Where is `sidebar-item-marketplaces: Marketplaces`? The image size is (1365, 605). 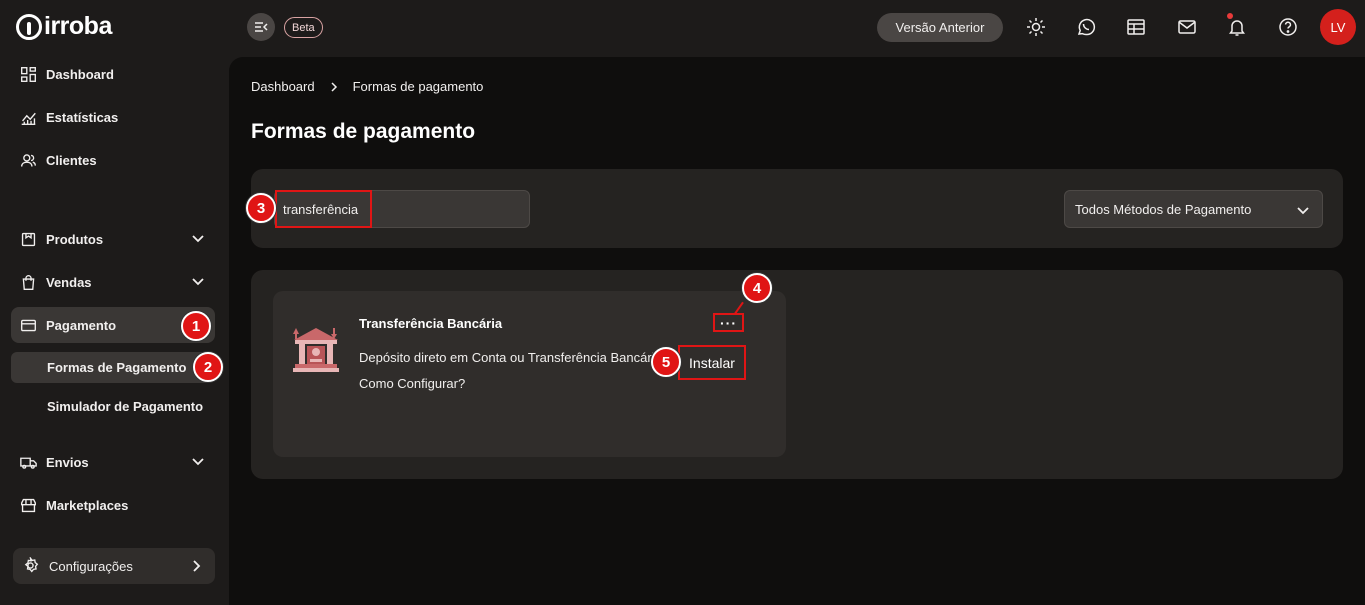
sidebar-item-marketplaces: Marketplaces is located at coordinates (113, 505).